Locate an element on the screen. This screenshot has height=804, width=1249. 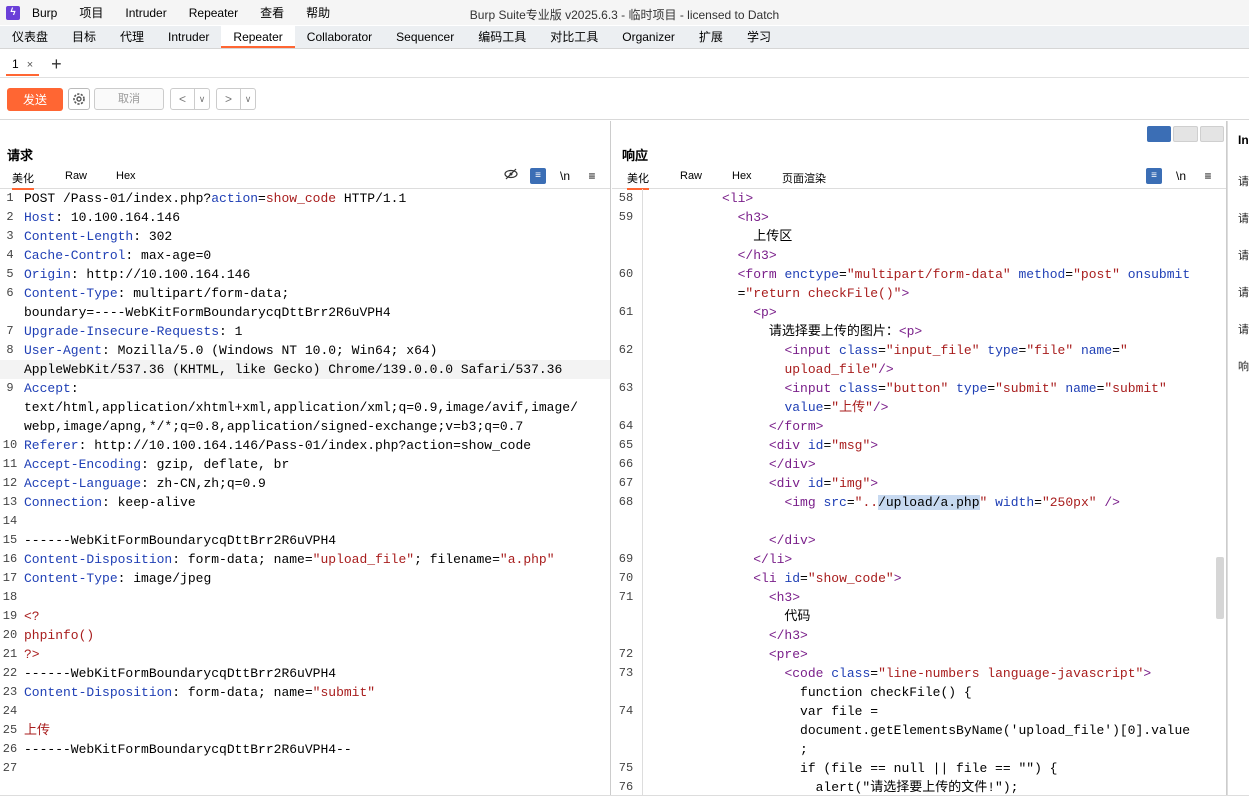
inspector-item: 响 is located at coordinates (1243, 366).